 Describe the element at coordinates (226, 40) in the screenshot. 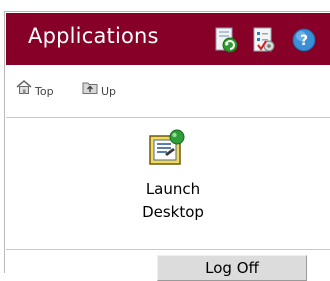

I see `refresh-icon` at that location.